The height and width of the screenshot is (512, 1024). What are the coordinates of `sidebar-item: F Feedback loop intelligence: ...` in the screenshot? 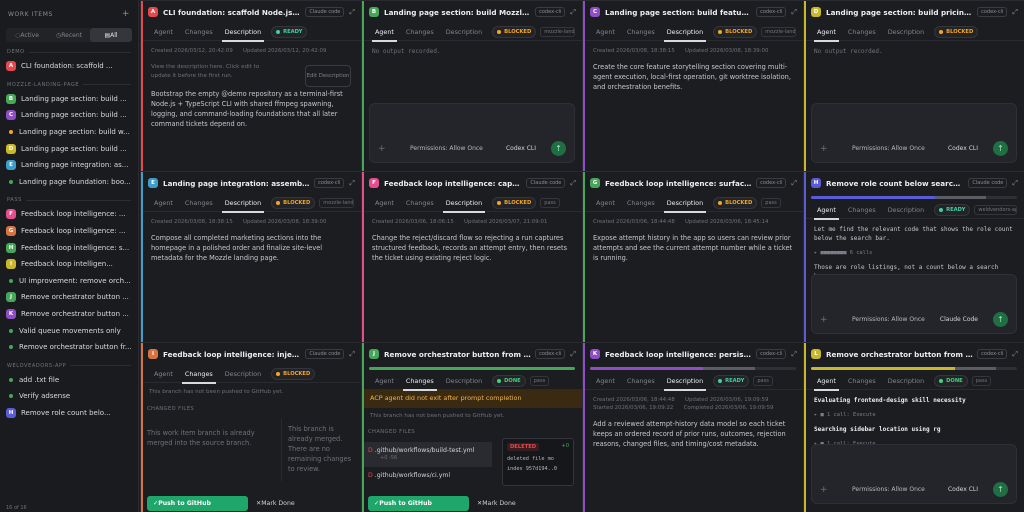 It's located at (69, 214).